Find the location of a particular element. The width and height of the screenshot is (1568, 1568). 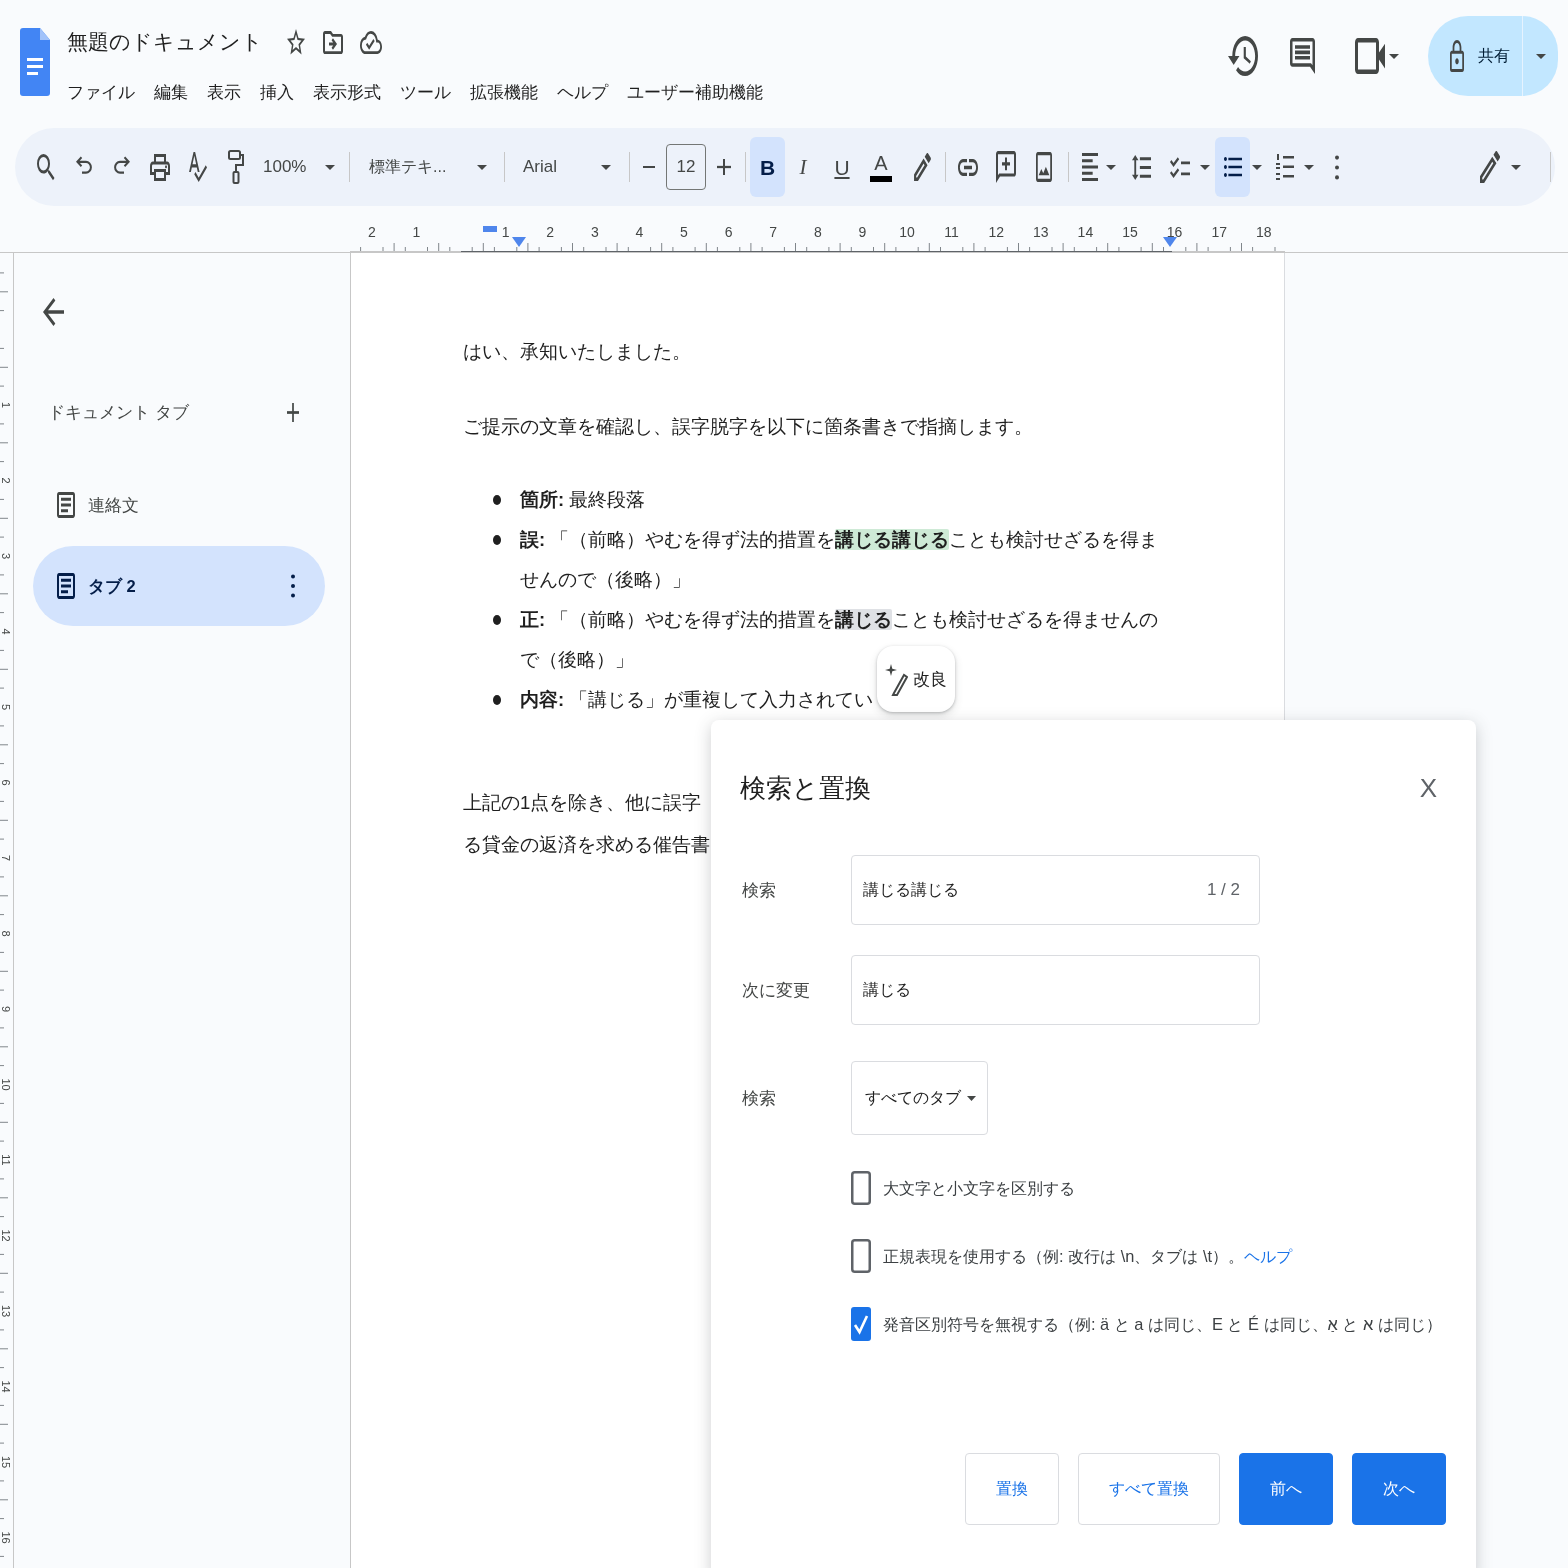

replace-all-button: すべて置換 is located at coordinates (1149, 1489).